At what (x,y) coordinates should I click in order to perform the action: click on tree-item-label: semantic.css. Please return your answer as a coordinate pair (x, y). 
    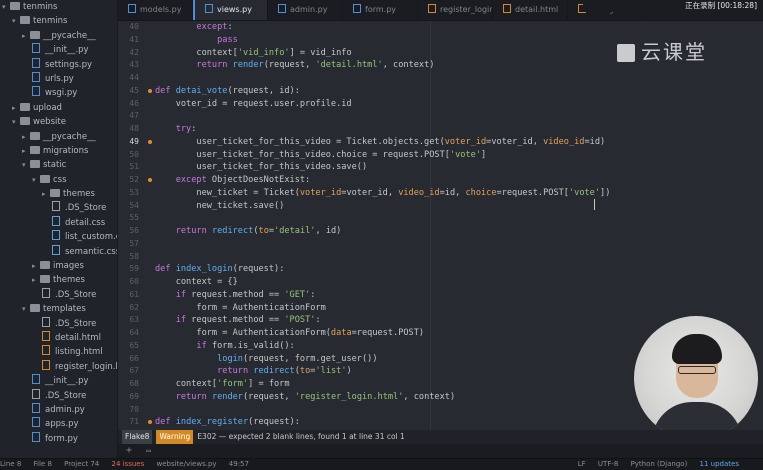
    Looking at the image, I should click on (91, 251).